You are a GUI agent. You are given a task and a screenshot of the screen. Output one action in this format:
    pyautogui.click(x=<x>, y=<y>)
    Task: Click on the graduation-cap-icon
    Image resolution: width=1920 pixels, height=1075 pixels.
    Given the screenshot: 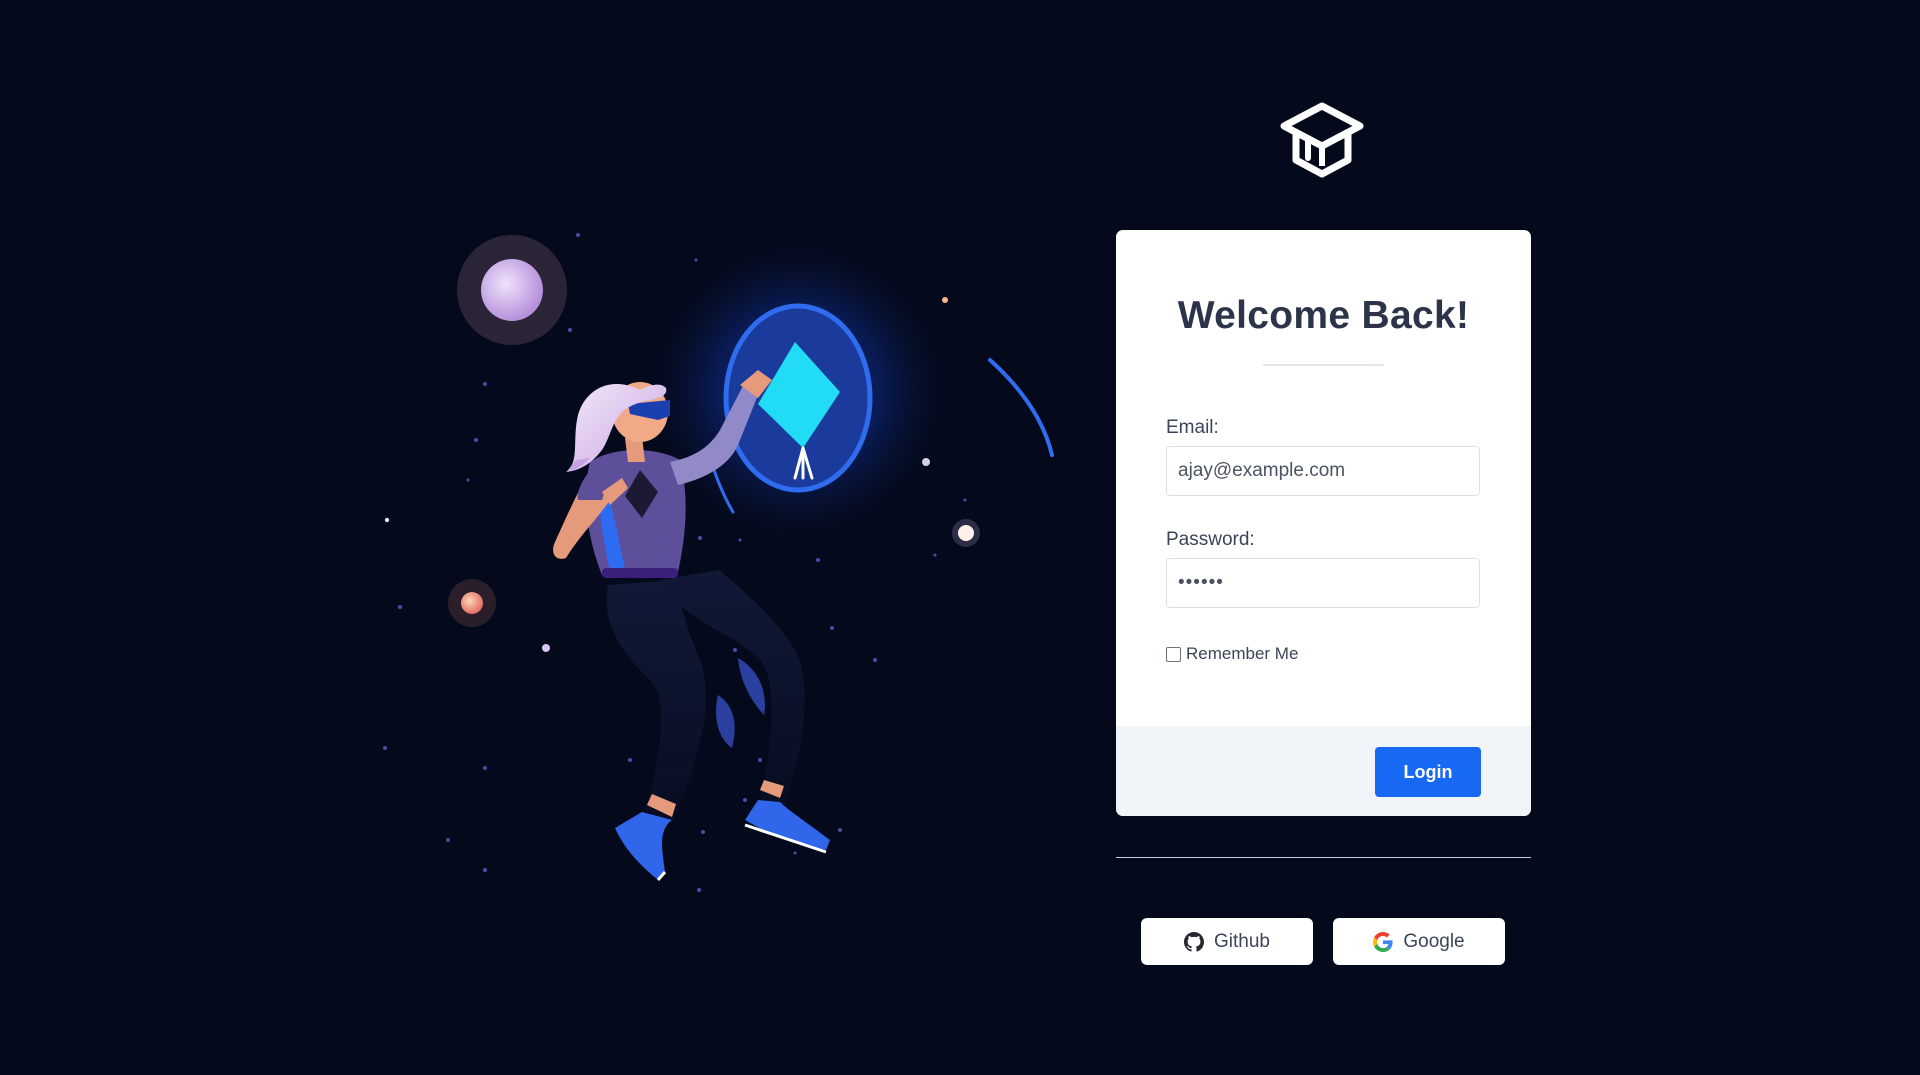 What is the action you would take?
    pyautogui.click(x=1322, y=141)
    